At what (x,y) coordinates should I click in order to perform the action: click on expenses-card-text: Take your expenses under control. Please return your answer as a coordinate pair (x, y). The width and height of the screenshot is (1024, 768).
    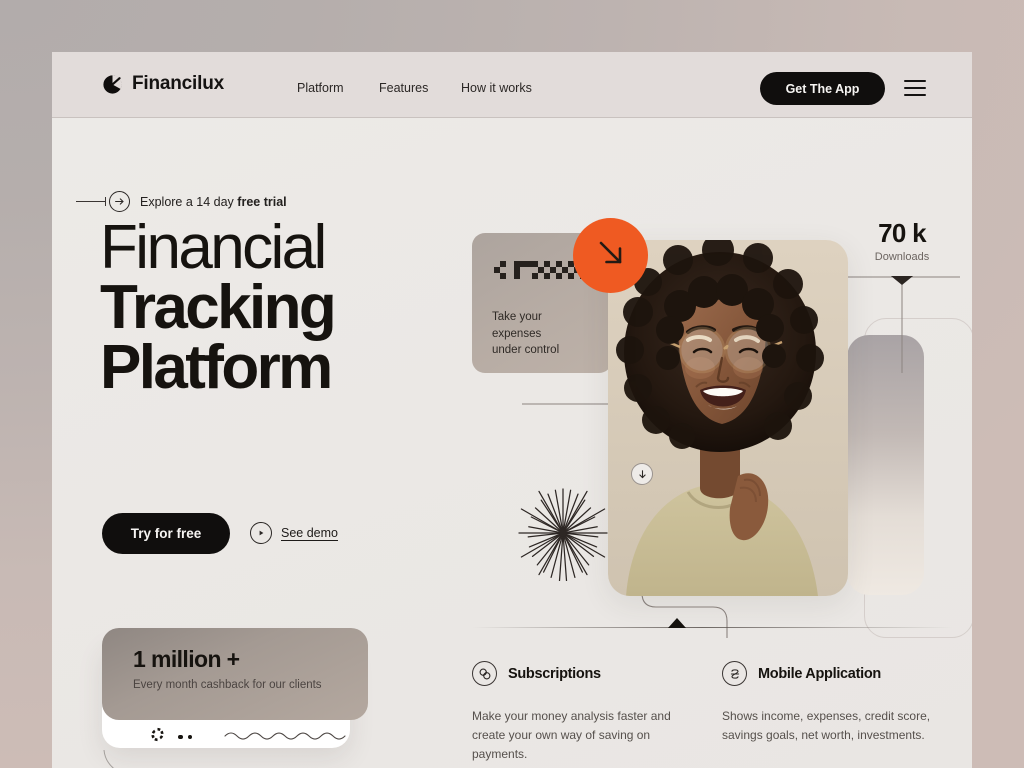
    Looking at the image, I should click on (552, 334).